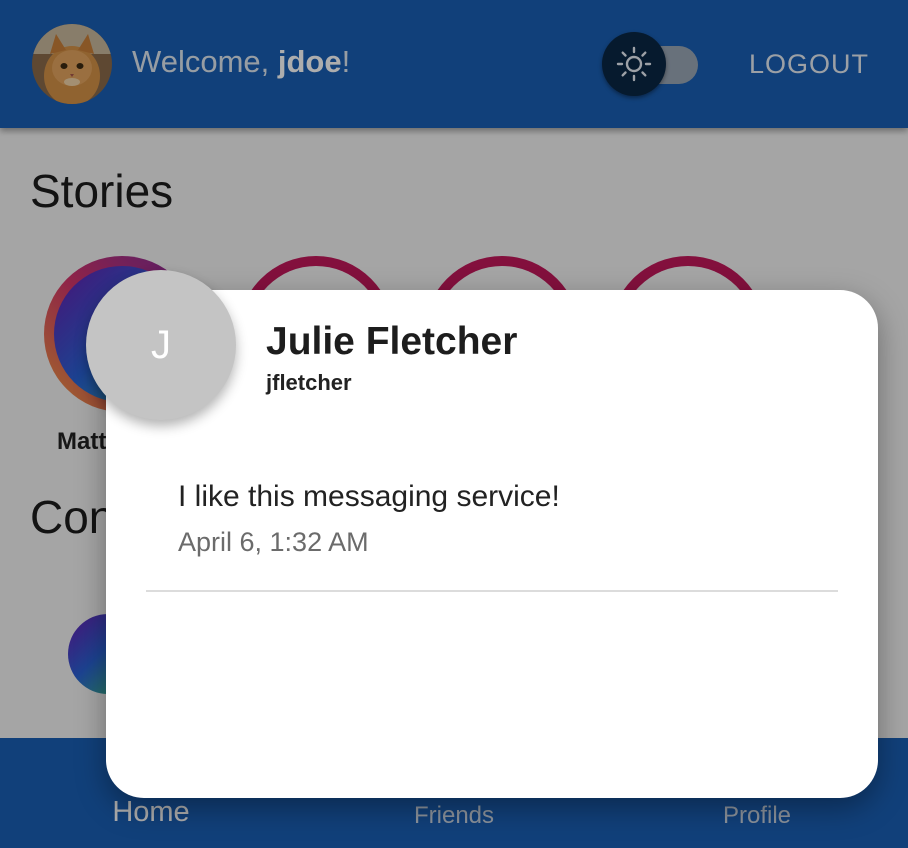 This screenshot has width=908, height=848. I want to click on dialog-sender-avatar: J, so click(161, 345).